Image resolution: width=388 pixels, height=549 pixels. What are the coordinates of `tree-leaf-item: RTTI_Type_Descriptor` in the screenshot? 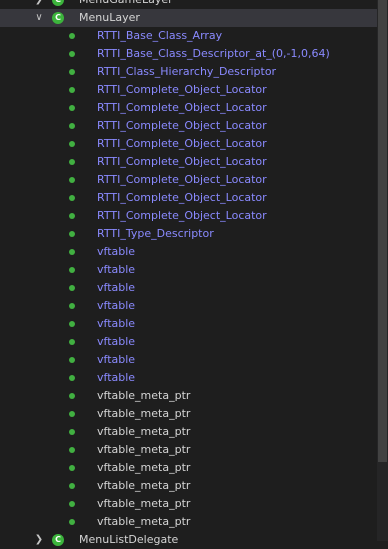 It's located at (188, 234).